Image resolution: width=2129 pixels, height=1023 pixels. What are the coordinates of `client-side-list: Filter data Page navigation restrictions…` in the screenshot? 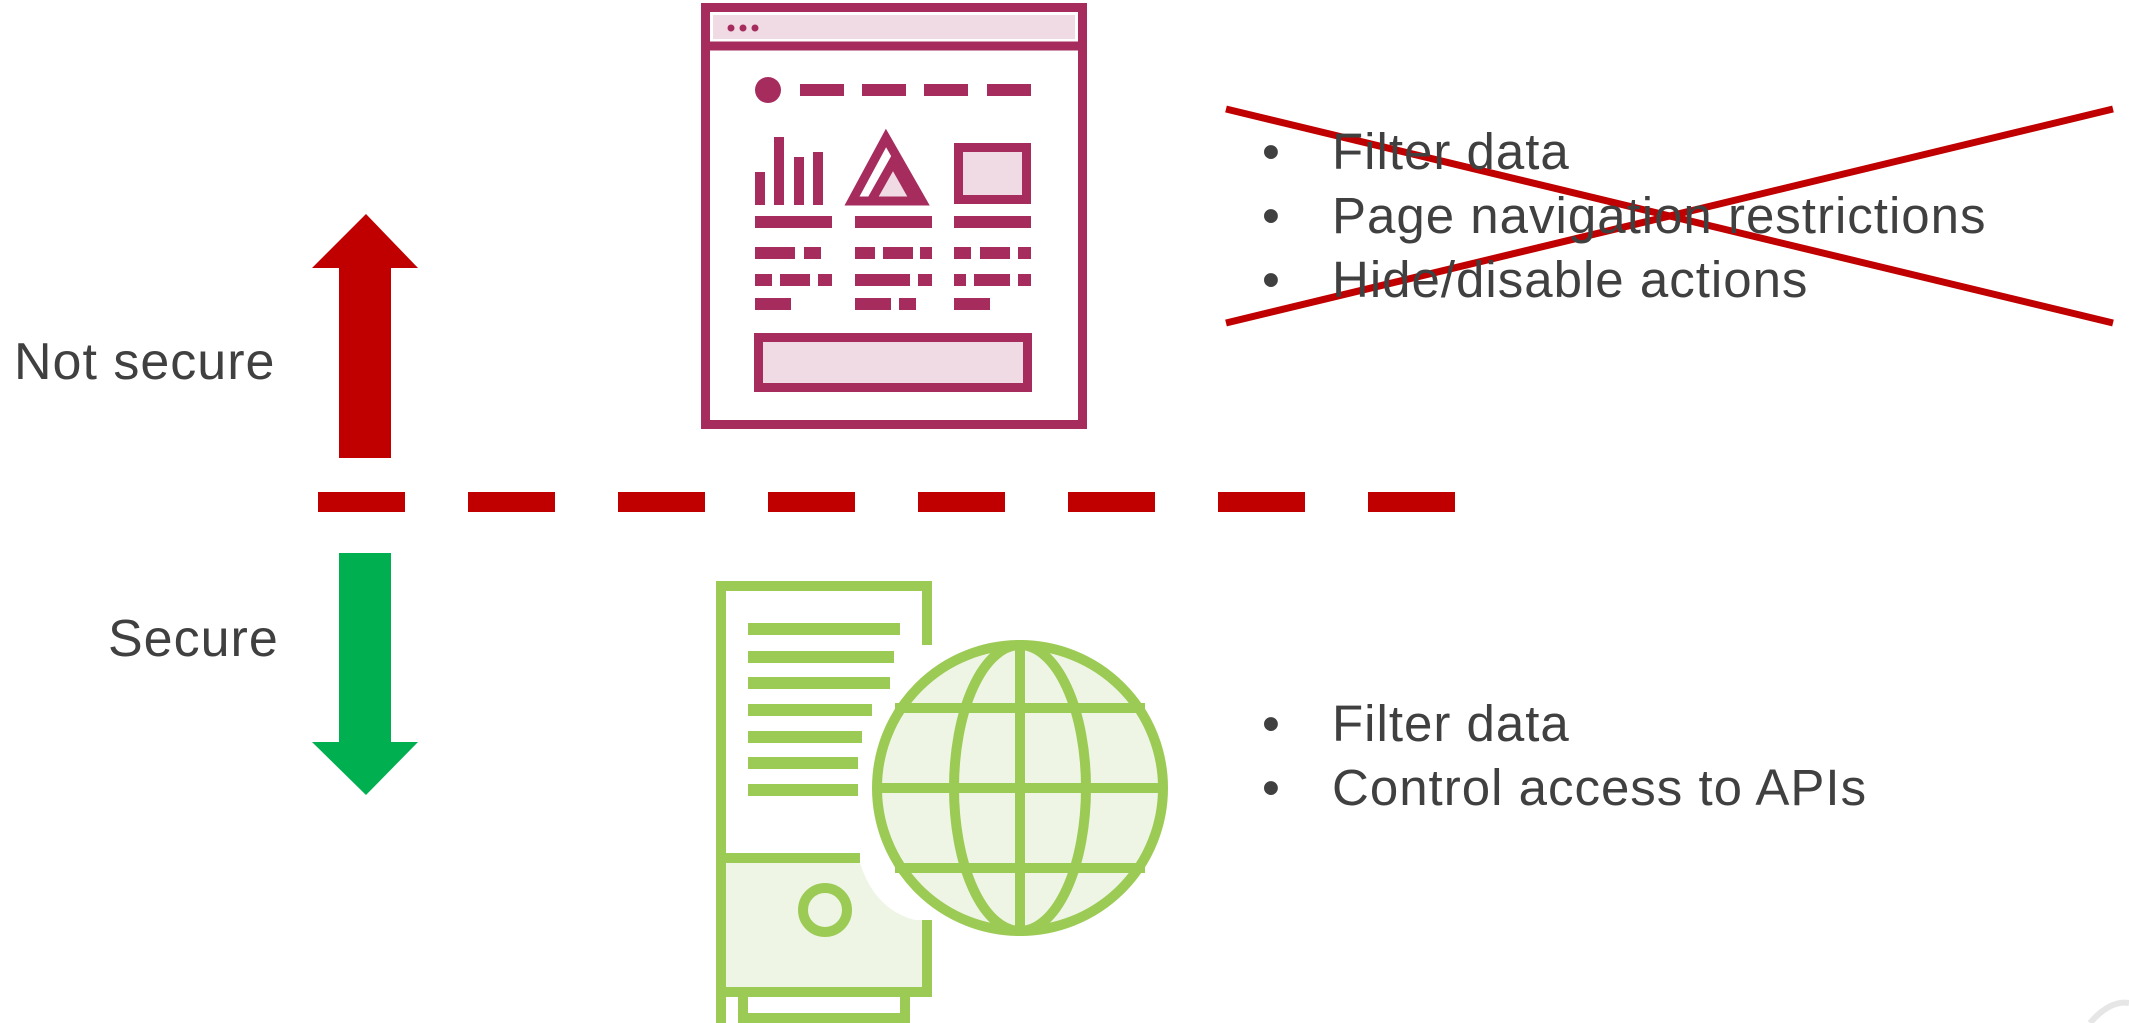 It's located at (1624, 216).